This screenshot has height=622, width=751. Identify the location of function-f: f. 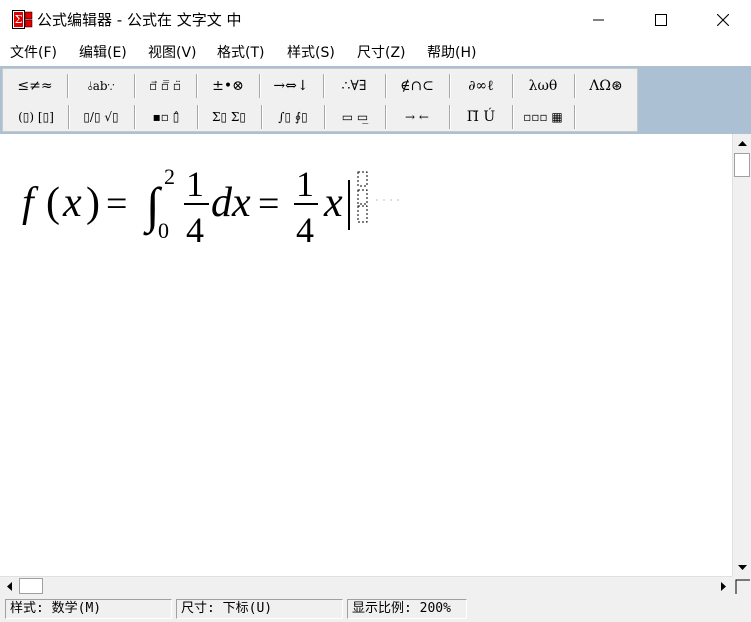
(30, 203).